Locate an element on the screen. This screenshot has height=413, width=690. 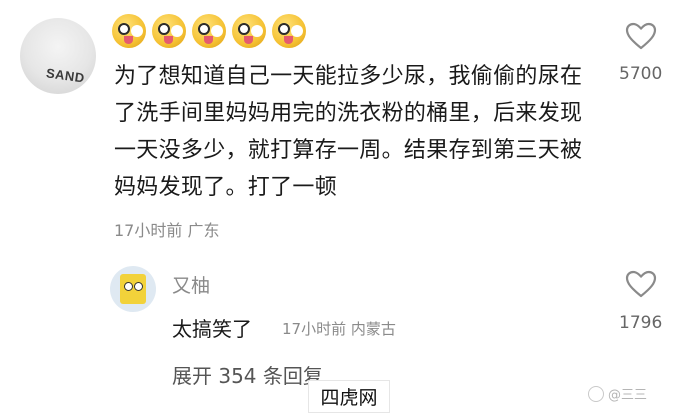
spongebob-avatar-image is located at coordinates (133, 289).